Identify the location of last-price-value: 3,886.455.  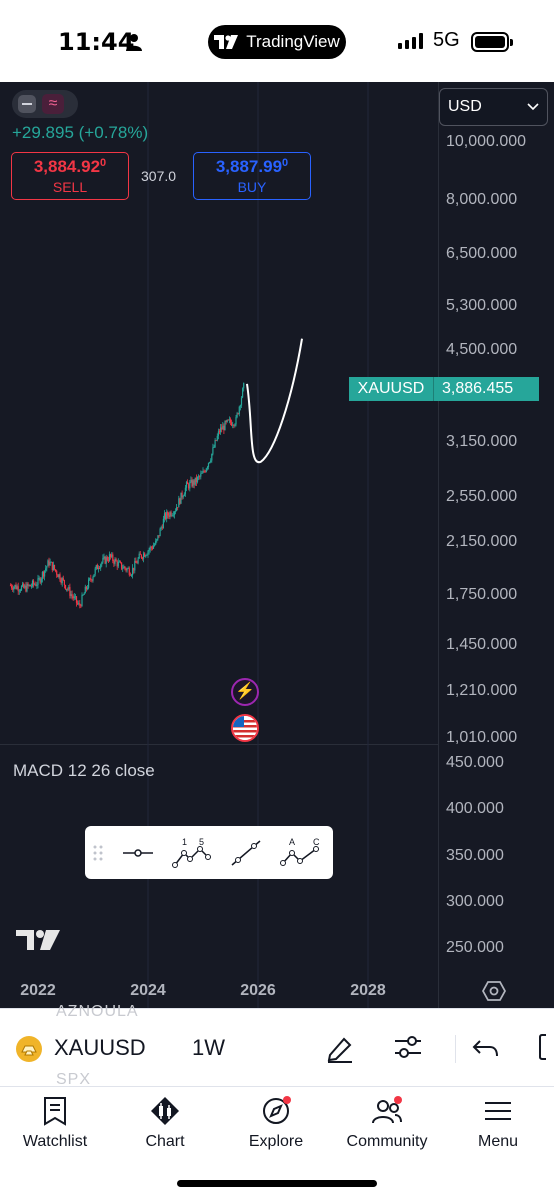
(486, 389).